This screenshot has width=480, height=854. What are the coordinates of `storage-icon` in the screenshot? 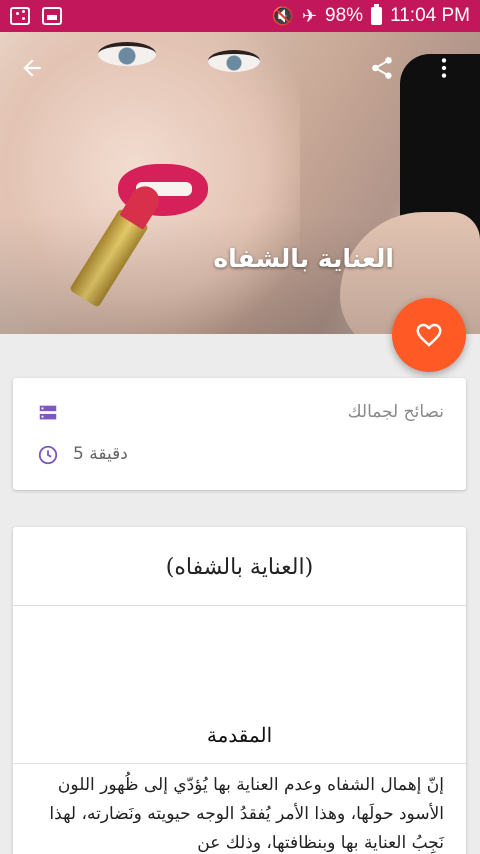 It's located at (48, 412).